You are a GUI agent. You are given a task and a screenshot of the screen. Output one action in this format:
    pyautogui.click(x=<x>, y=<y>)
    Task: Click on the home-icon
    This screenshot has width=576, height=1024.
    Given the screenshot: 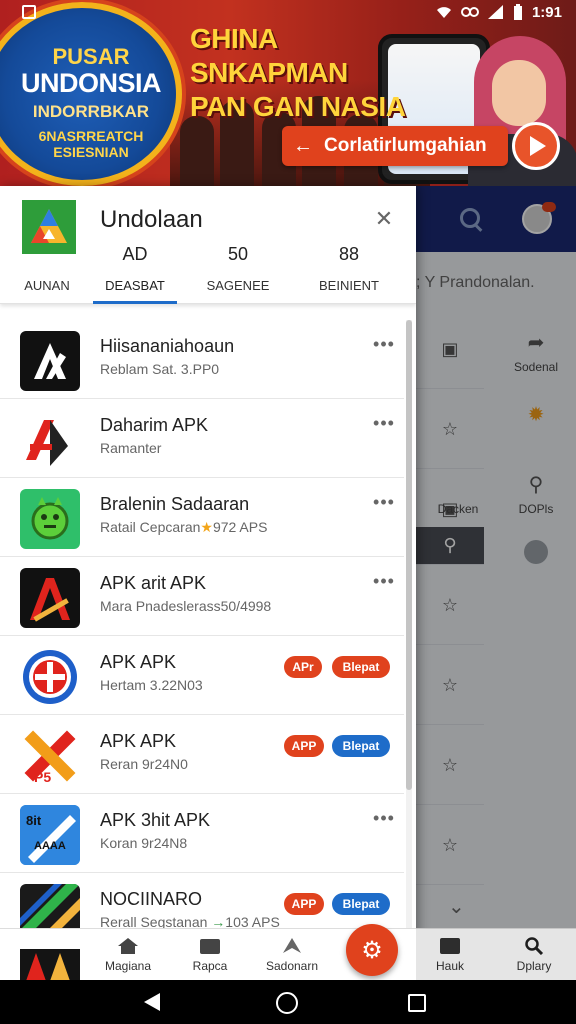 What is the action you would take?
    pyautogui.click(x=128, y=946)
    